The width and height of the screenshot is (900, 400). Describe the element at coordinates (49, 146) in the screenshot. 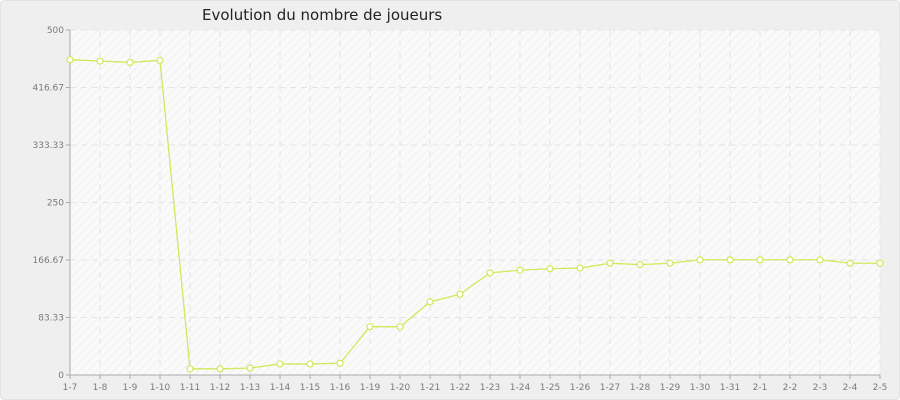

I see `y-tick-label: 333.33` at that location.